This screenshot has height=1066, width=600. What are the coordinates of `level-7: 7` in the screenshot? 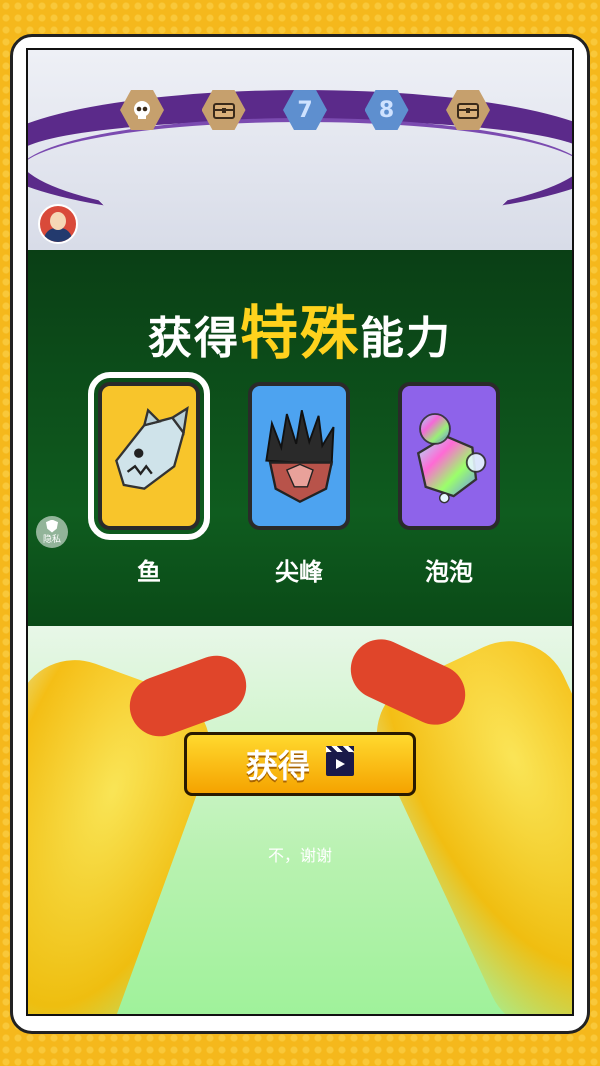 It's located at (305, 110).